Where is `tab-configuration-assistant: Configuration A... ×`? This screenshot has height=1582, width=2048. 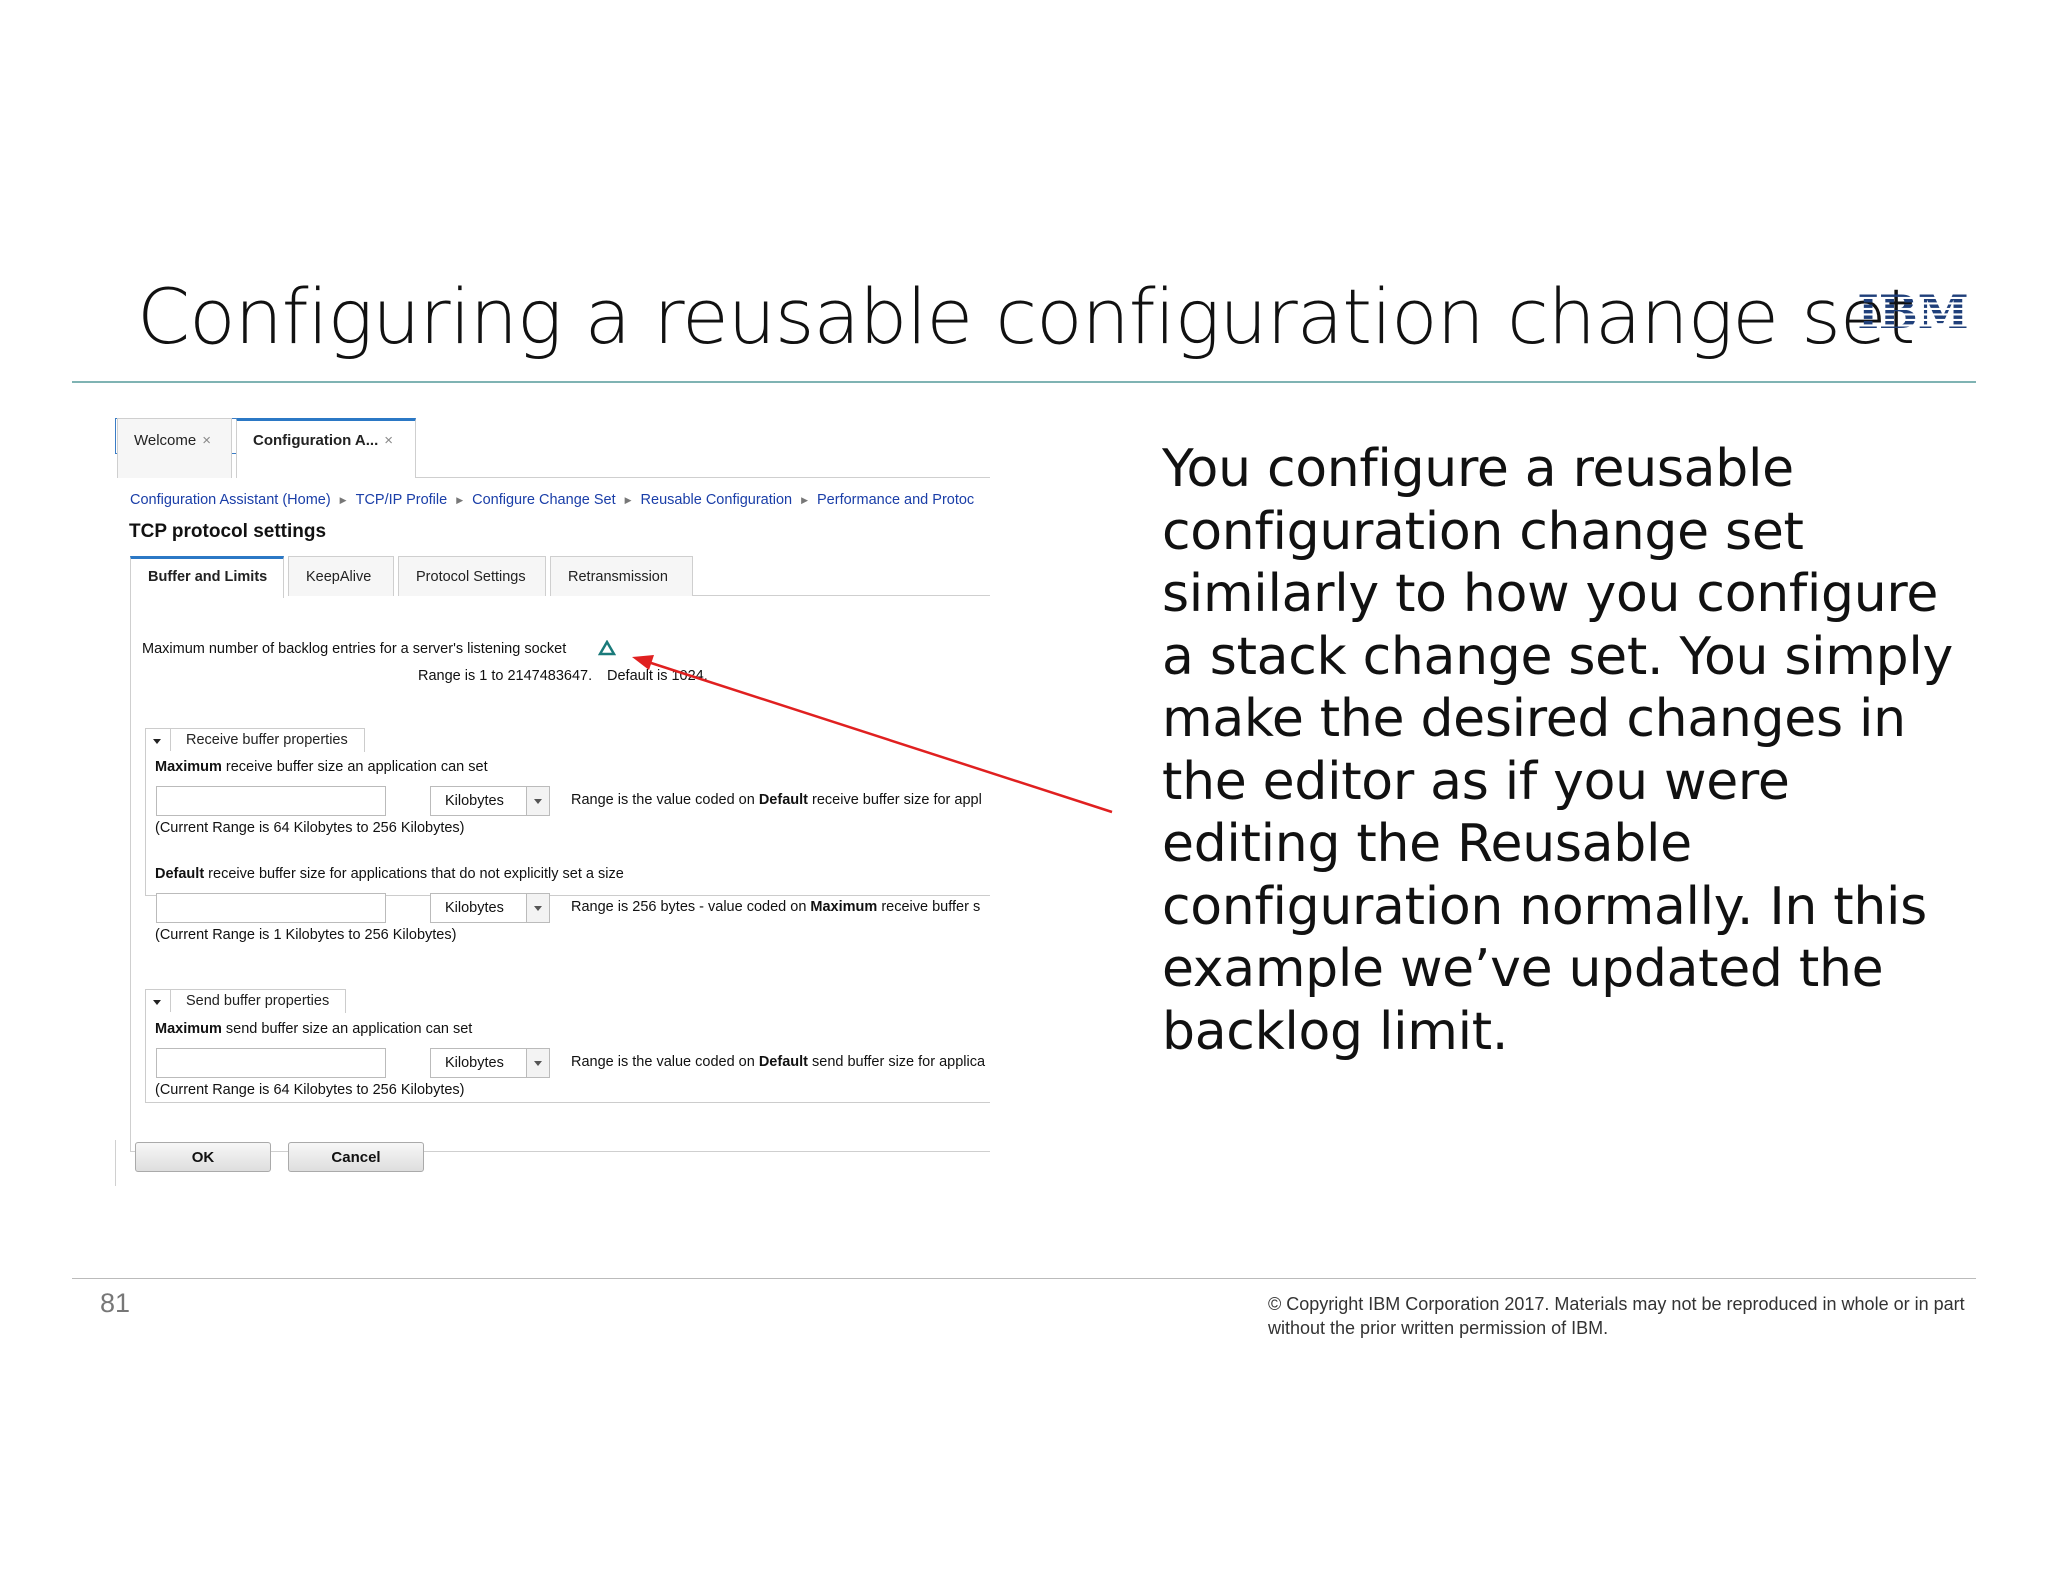
tab-configuration-assistant: Configuration A... × is located at coordinates (326, 448).